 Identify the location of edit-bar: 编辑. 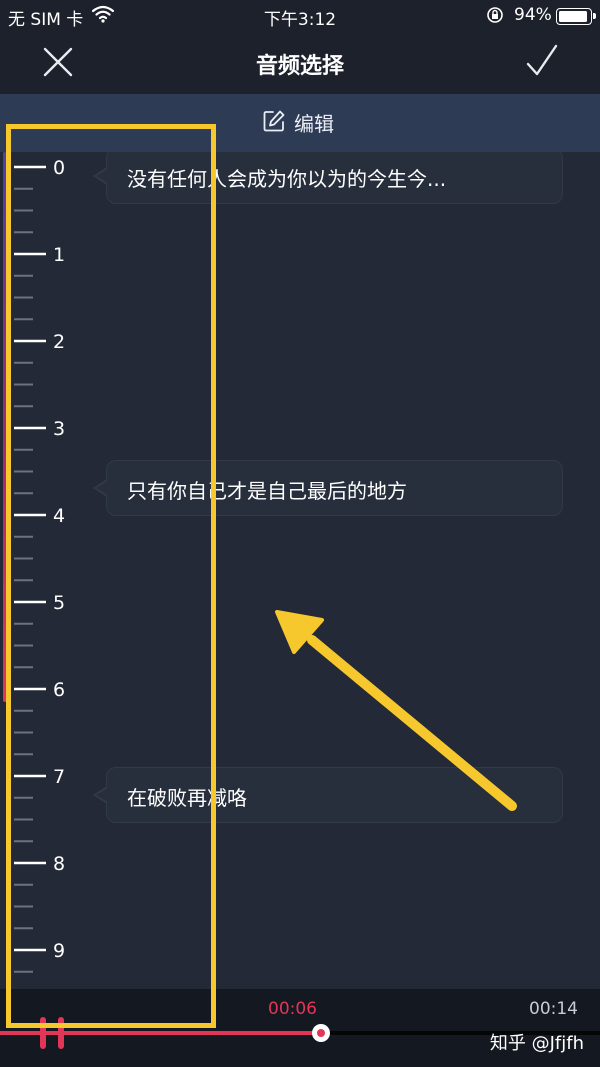
(300, 123).